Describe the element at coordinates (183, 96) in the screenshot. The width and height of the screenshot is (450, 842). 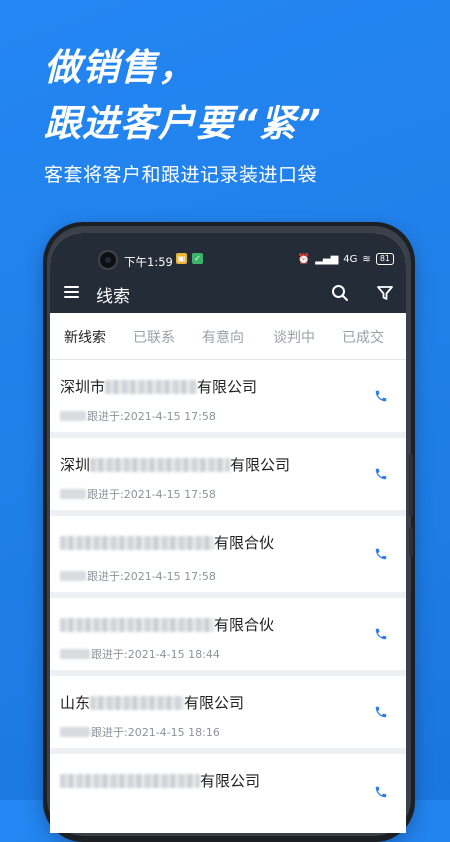
I see `promo-headline: 做销售， 跟进客户要“紧”` at that location.